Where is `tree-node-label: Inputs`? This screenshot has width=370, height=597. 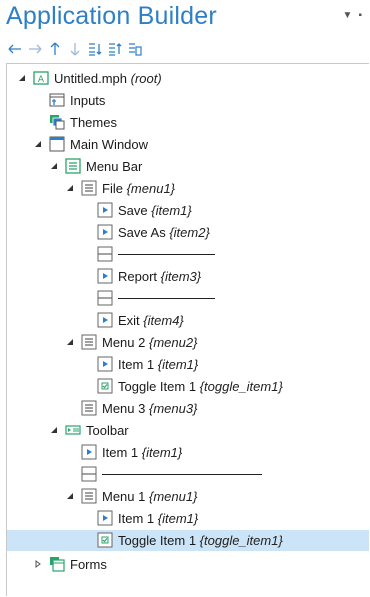
tree-node-label: Inputs is located at coordinates (88, 100).